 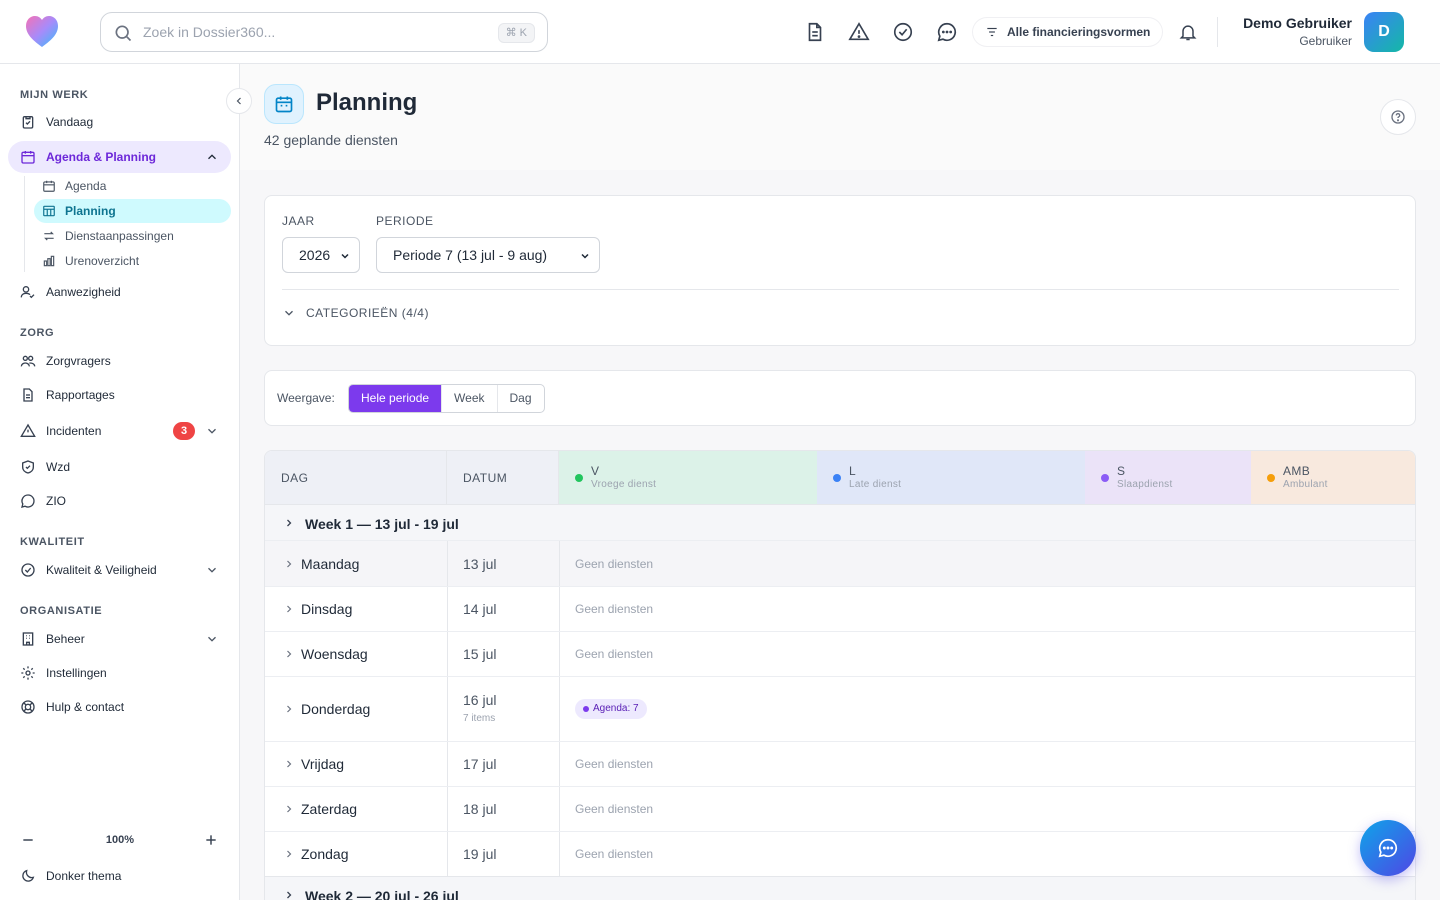 What do you see at coordinates (840, 653) in the screenshot?
I see `table-row: Woensdag 15 jul Geen diensten` at bounding box center [840, 653].